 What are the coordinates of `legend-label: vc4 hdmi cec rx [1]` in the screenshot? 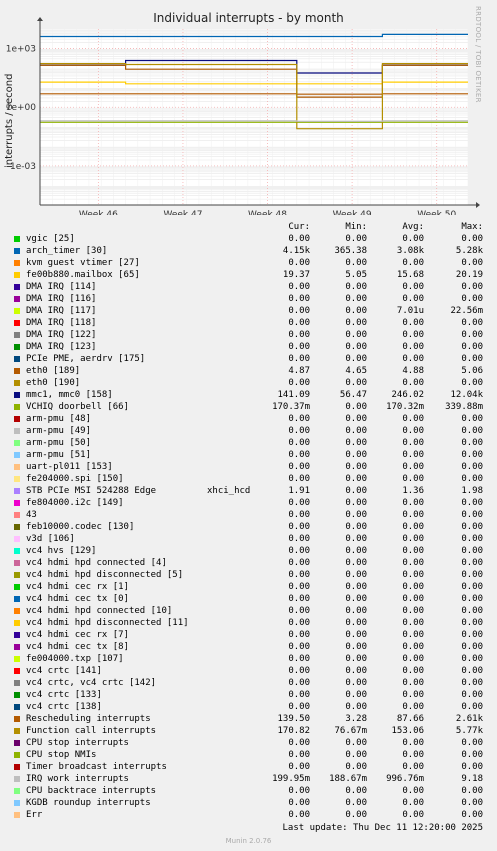 It's located at (77, 587).